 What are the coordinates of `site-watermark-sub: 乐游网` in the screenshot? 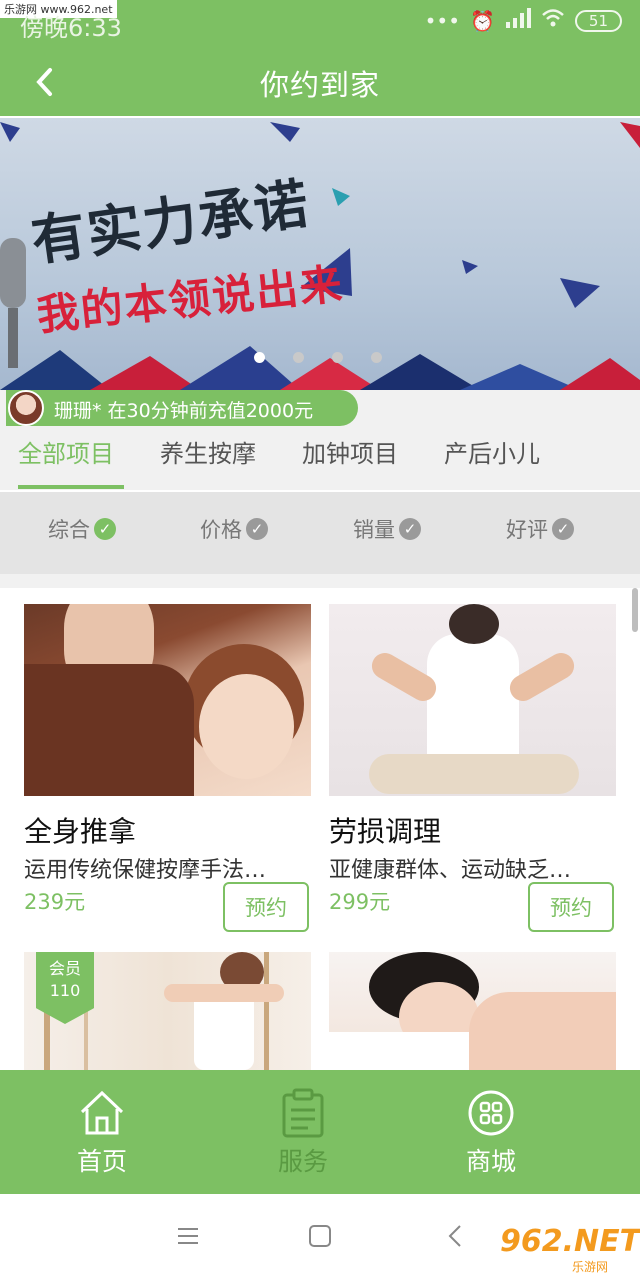 It's located at (590, 1267).